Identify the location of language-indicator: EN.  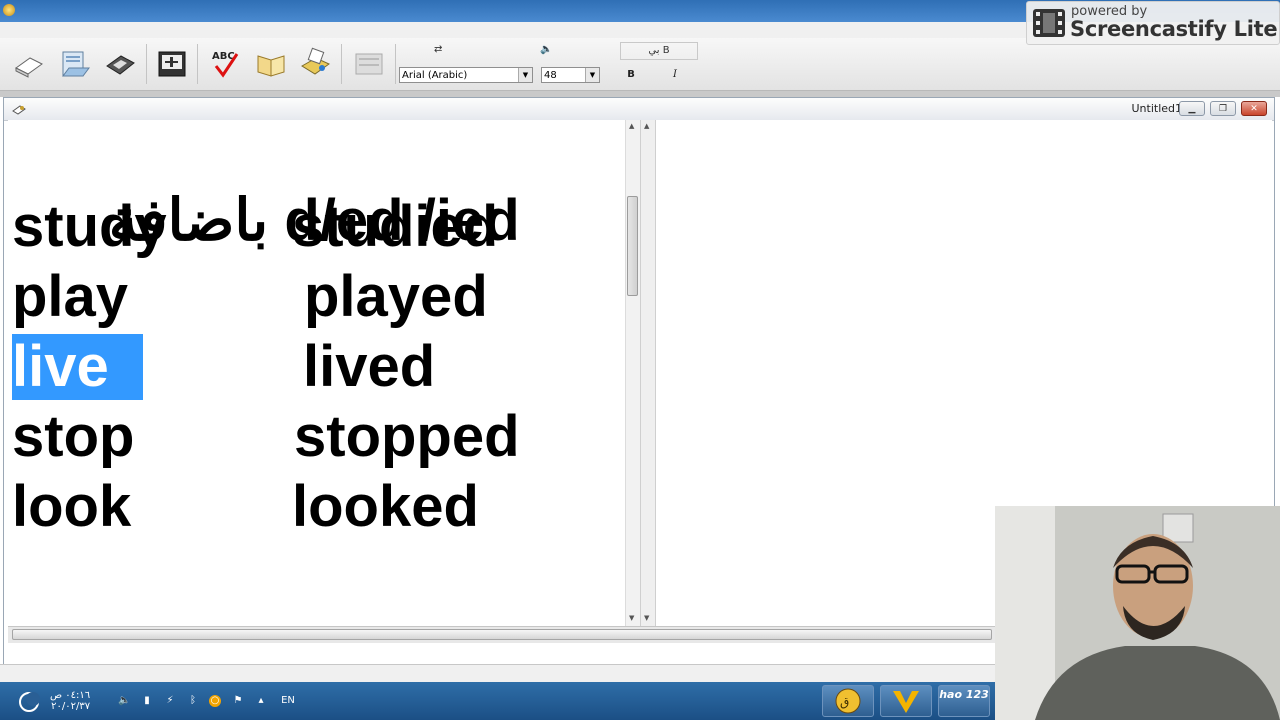
(288, 701).